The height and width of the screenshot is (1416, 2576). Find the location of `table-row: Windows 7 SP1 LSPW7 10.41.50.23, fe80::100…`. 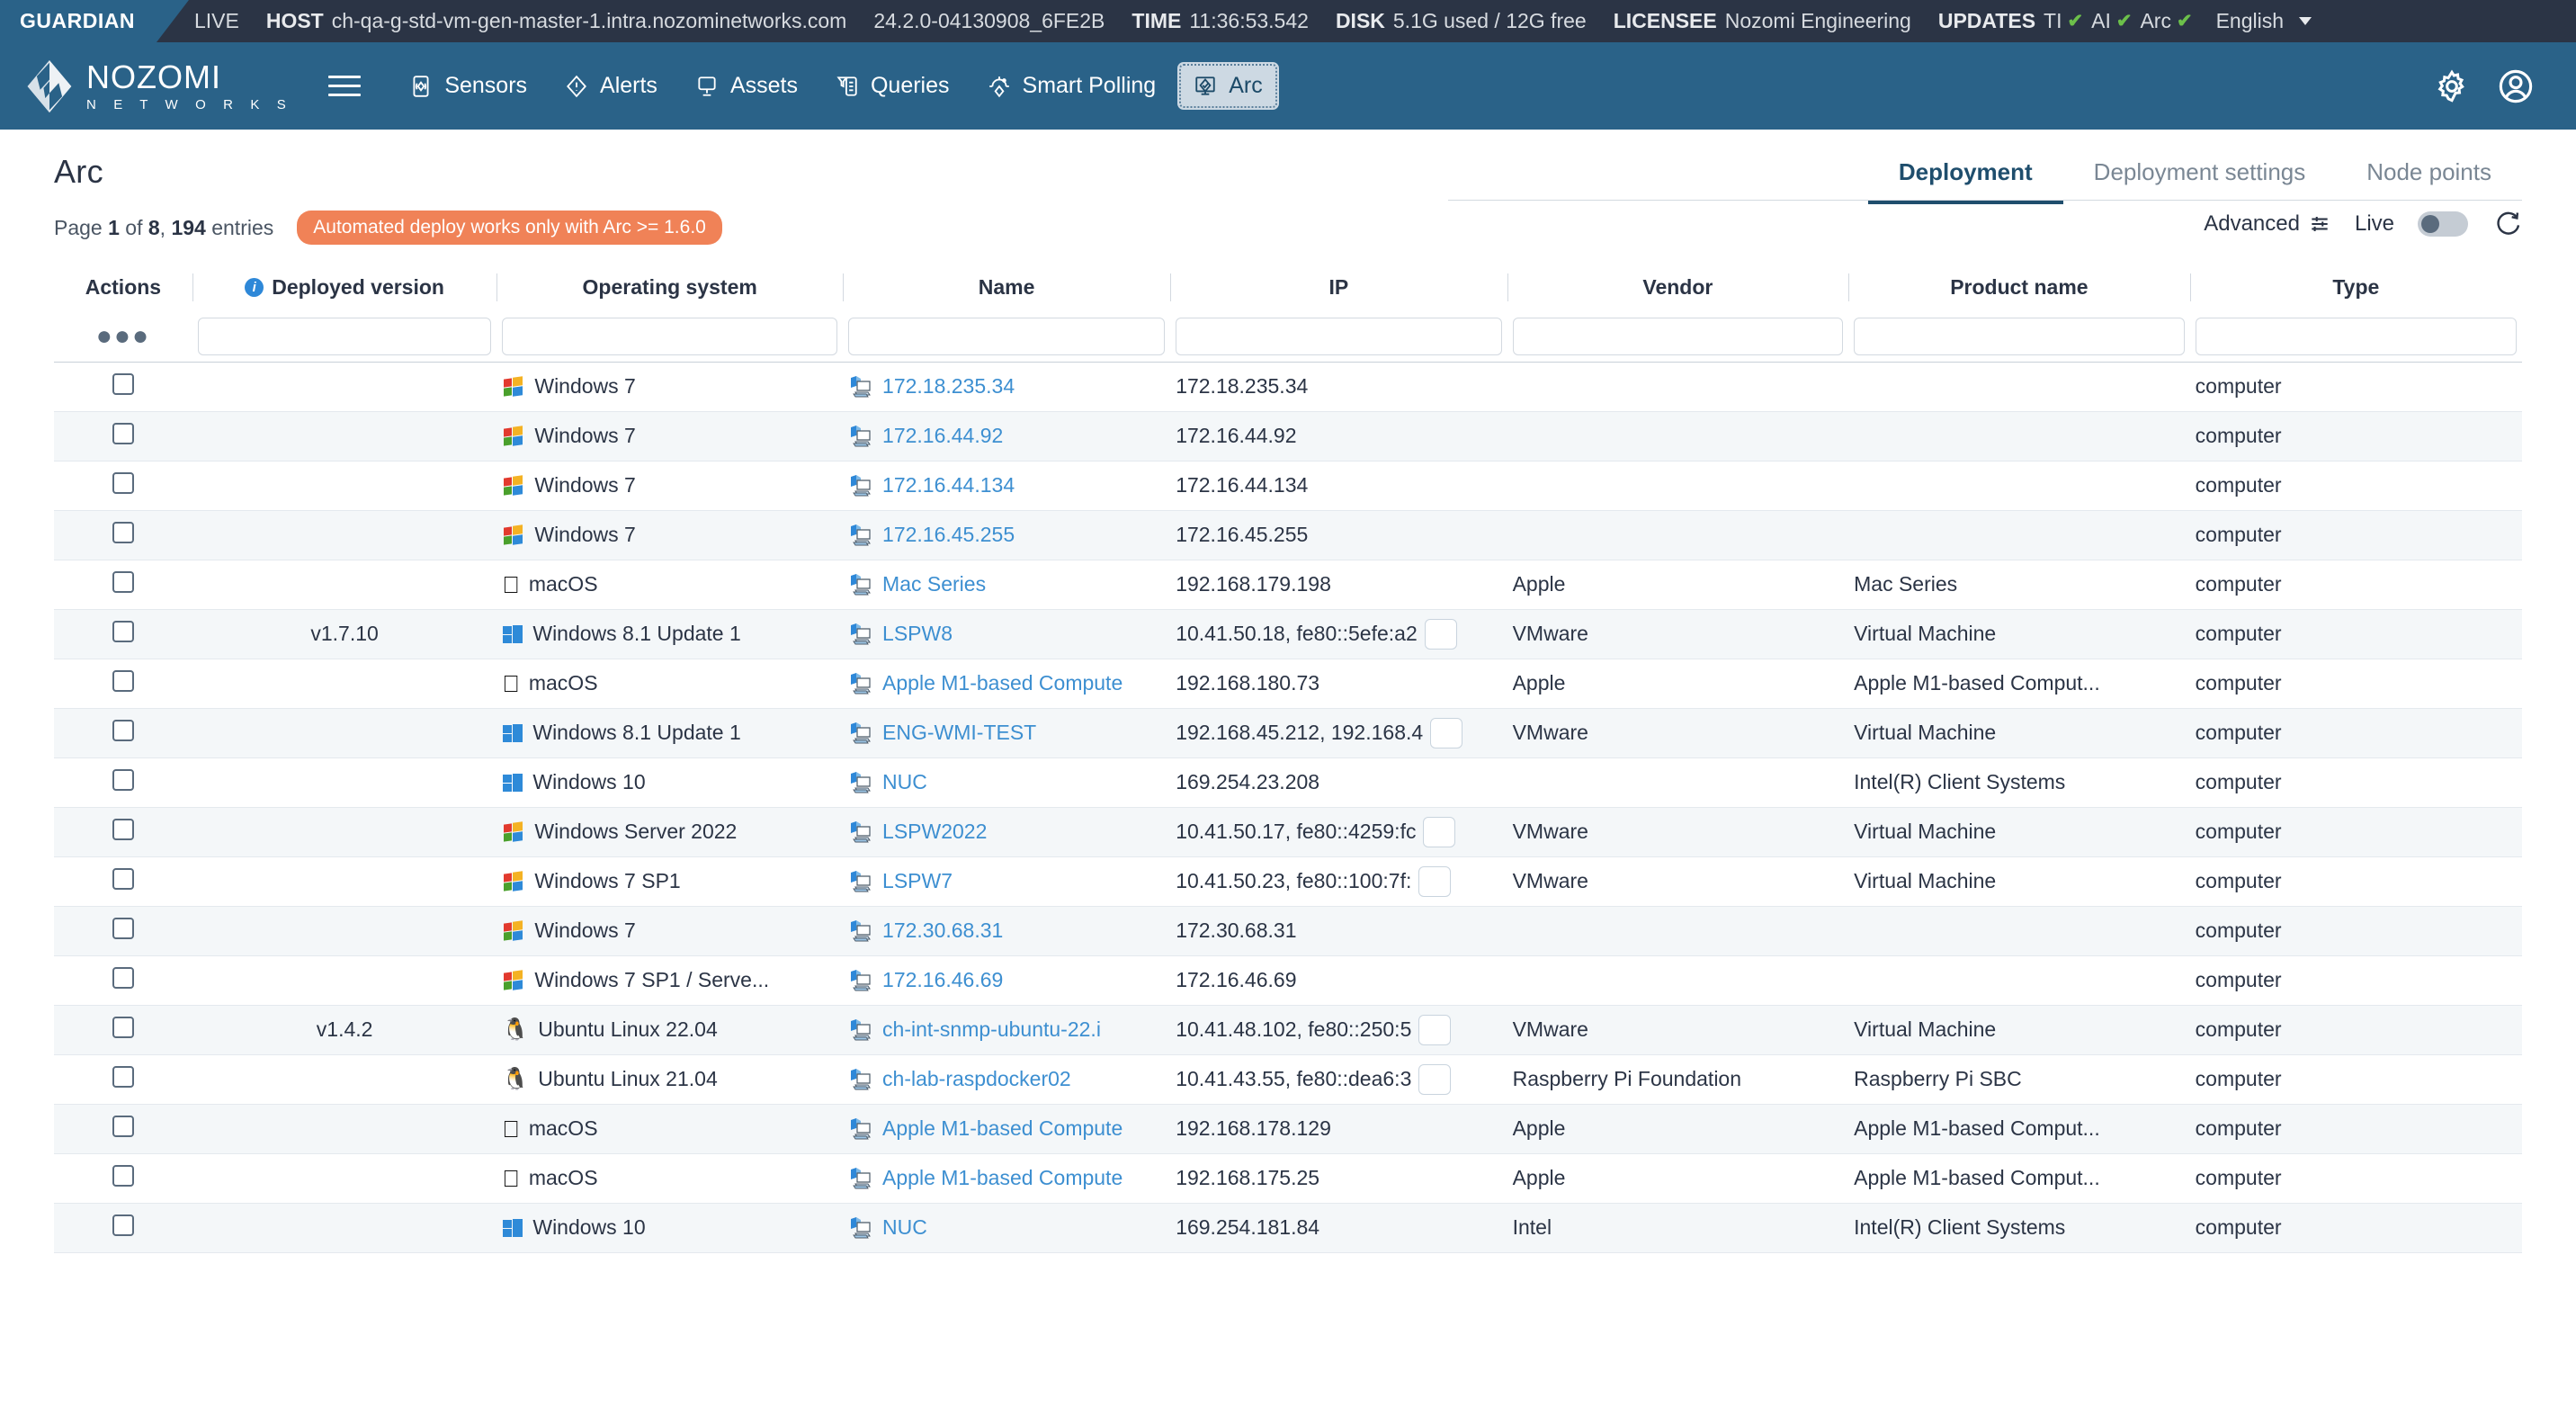

table-row: Windows 7 SP1 LSPW7 10.41.50.23, fe80::100… is located at coordinates (1288, 881).